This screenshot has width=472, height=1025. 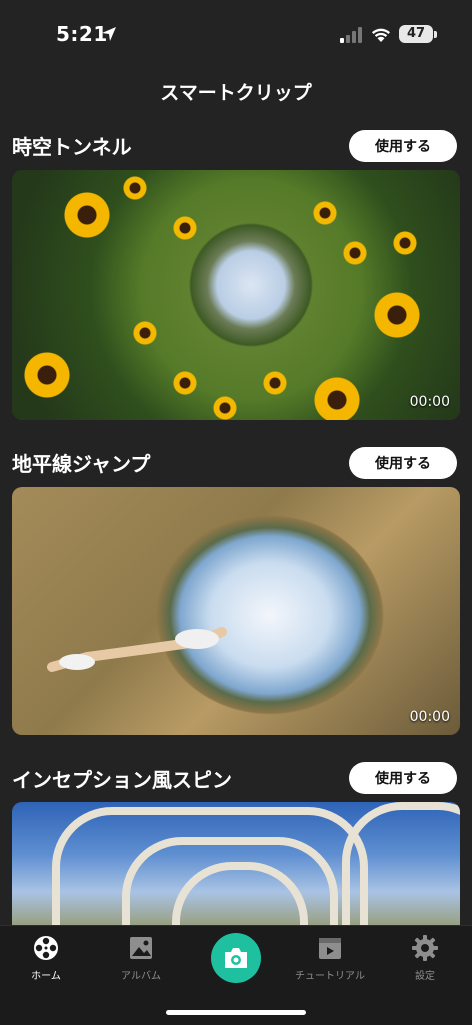 I want to click on wifi-icon, so click(x=381, y=35).